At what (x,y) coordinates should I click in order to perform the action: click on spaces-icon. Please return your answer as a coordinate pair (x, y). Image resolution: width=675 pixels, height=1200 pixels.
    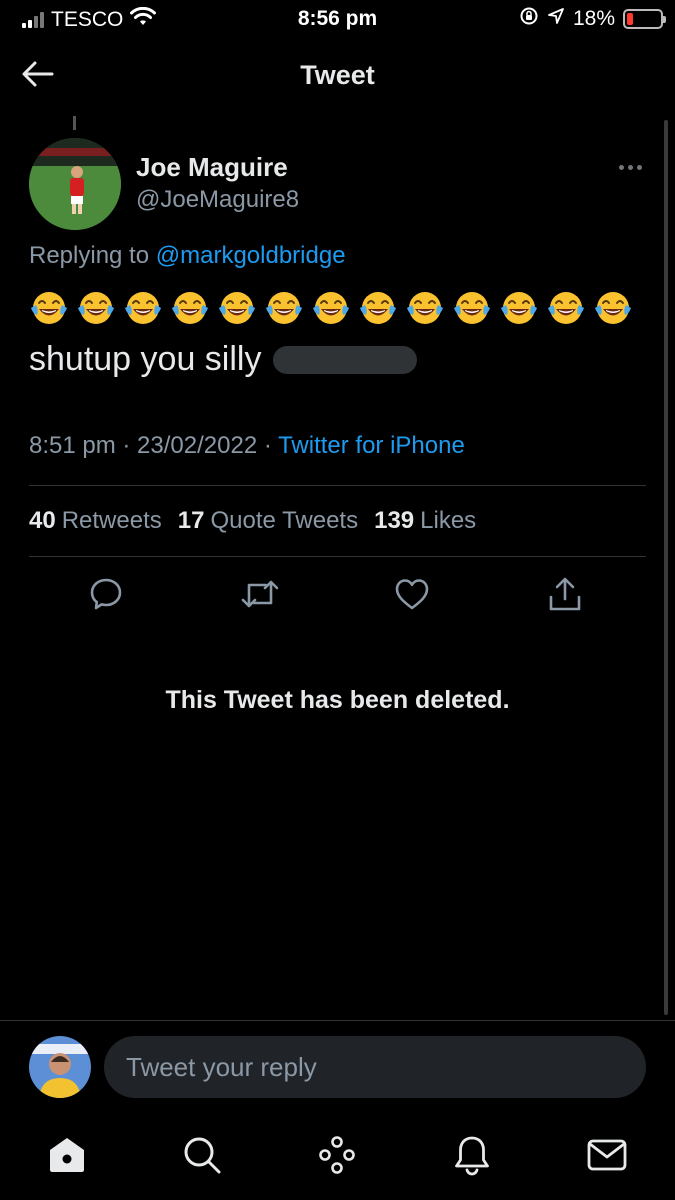
    Looking at the image, I should click on (337, 1157).